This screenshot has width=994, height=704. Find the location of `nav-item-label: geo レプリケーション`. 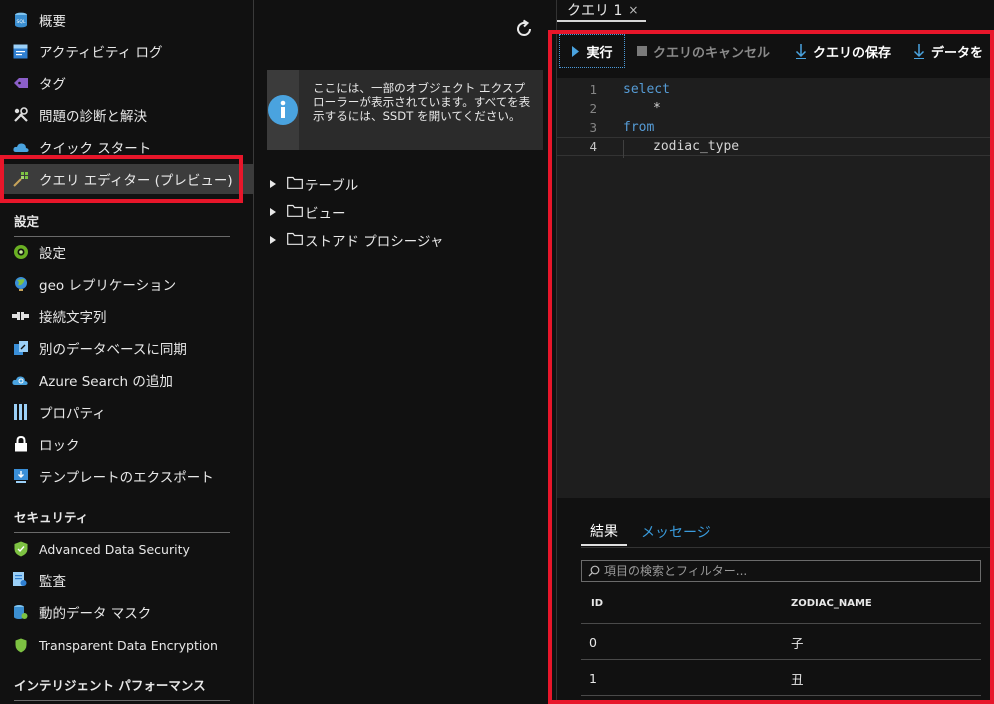

nav-item-label: geo レプリケーション is located at coordinates (108, 286).